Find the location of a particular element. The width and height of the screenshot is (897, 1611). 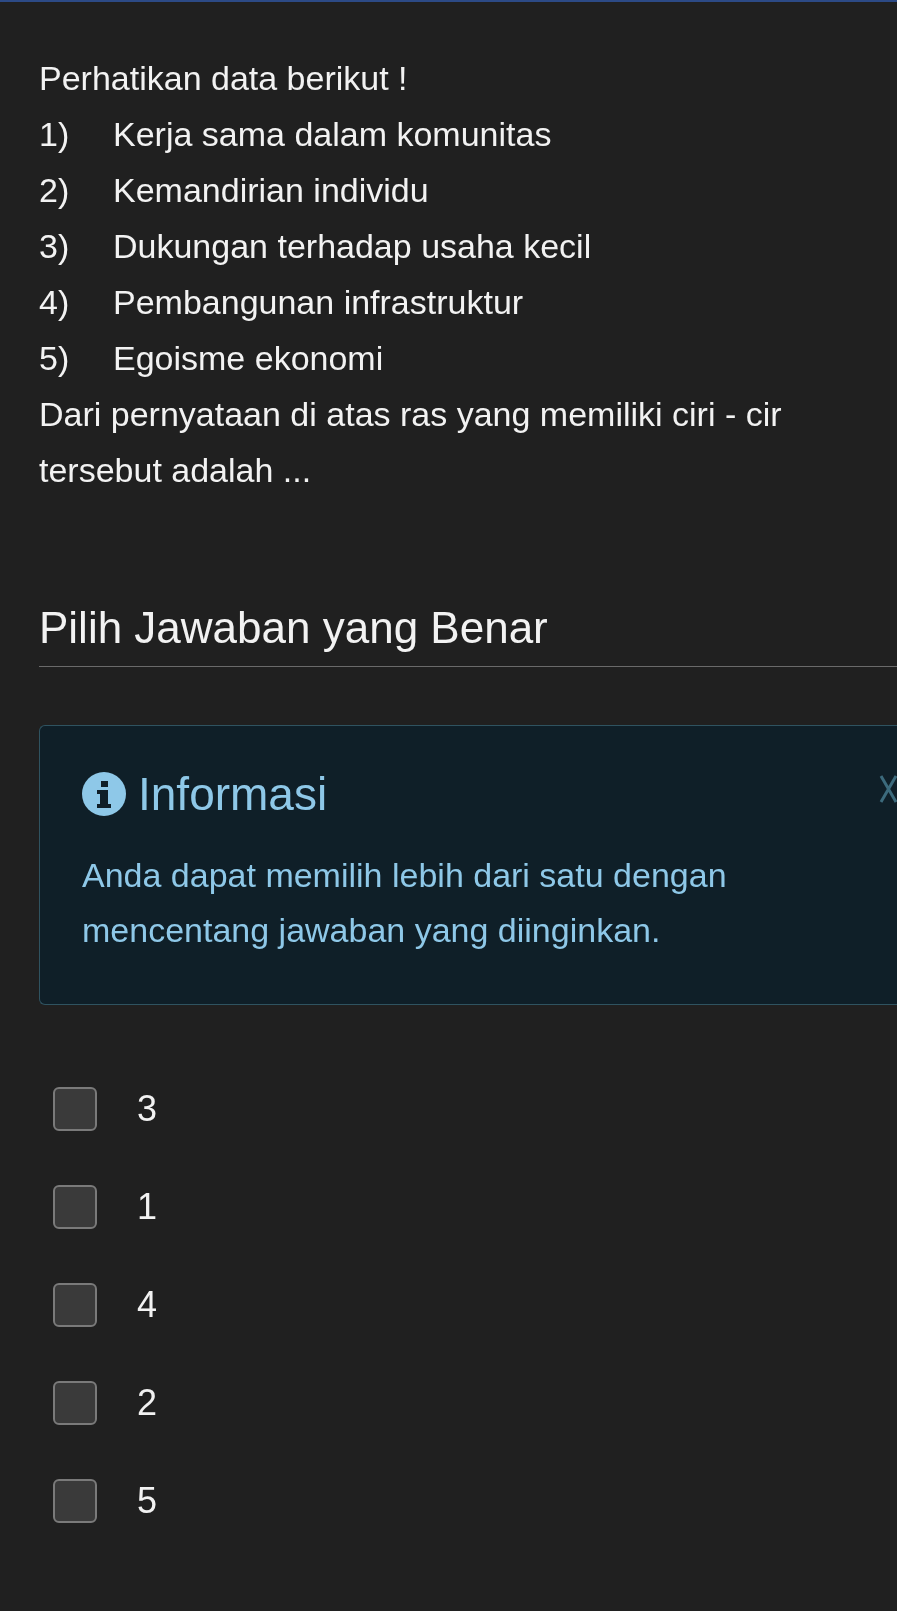

info-message: Anda dapat memilih lebih dari satu dengan mencentang jawaban yang diinginkan. is located at coordinates (405, 903).